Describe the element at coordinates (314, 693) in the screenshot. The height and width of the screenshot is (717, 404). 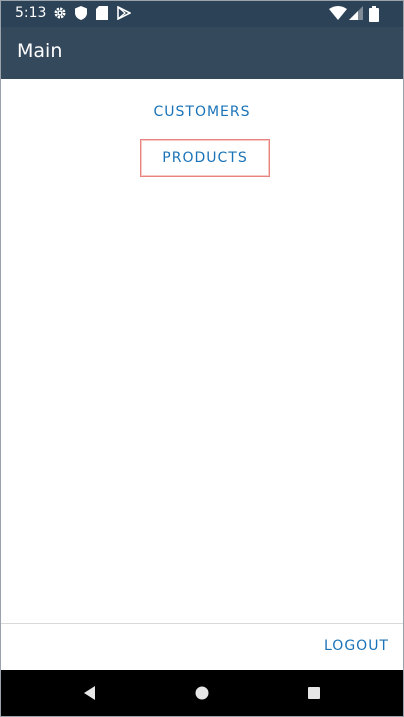
I see `recents-icon` at that location.